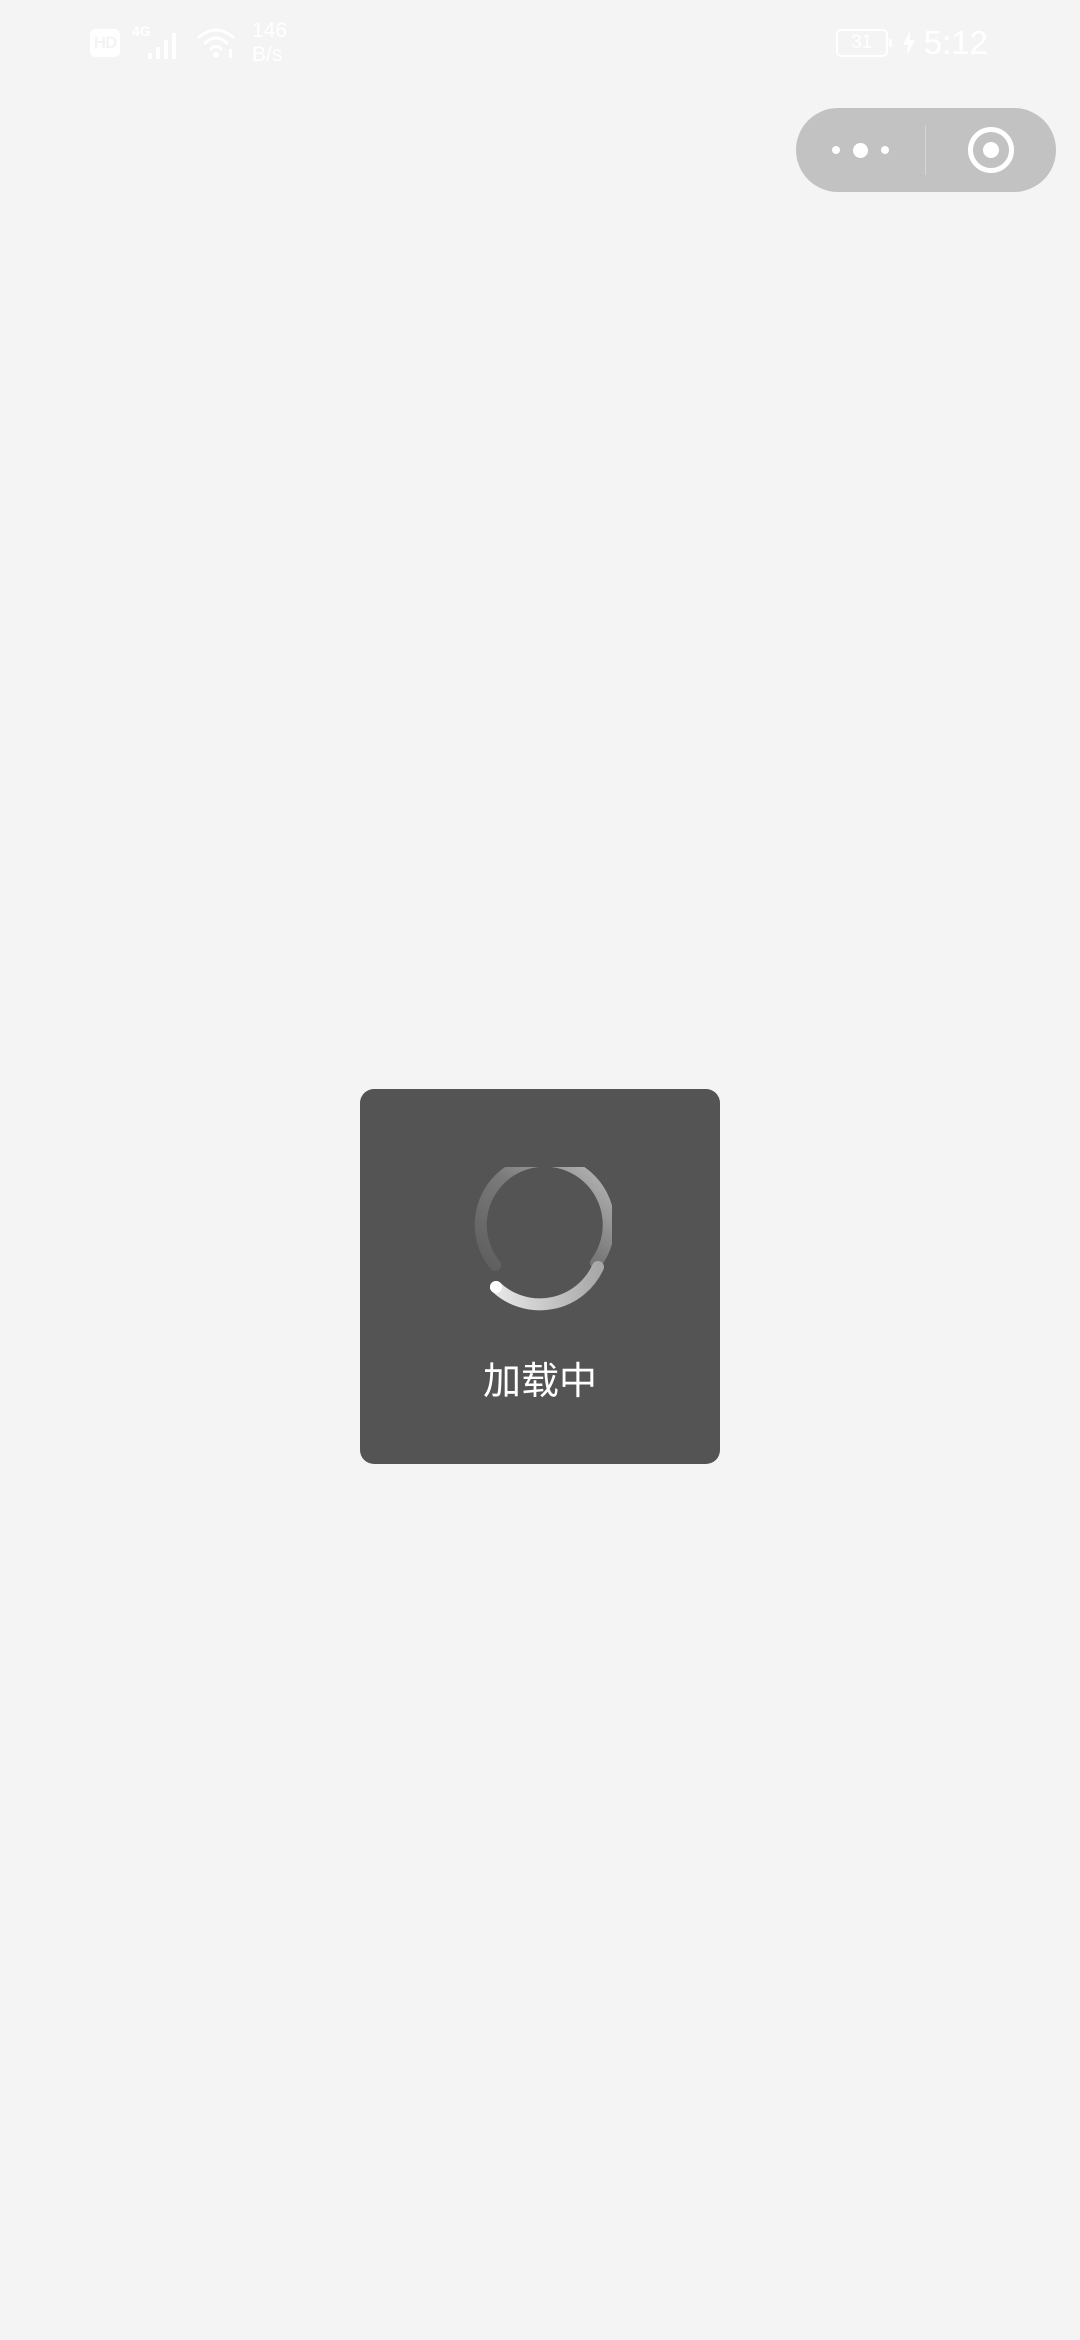 This screenshot has width=1080, height=2340. Describe the element at coordinates (836, 150) in the screenshot. I see `more-dots-icon` at that location.